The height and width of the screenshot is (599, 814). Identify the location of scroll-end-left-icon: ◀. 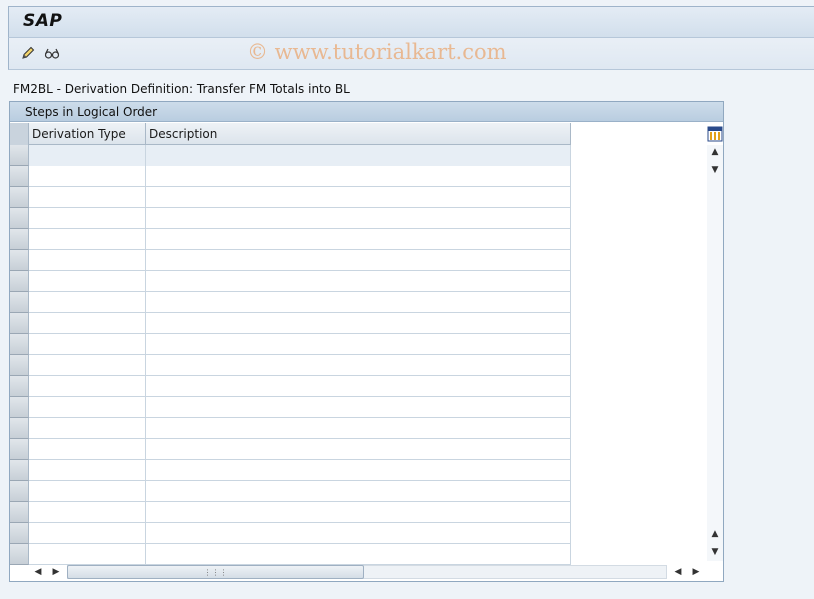
(678, 572).